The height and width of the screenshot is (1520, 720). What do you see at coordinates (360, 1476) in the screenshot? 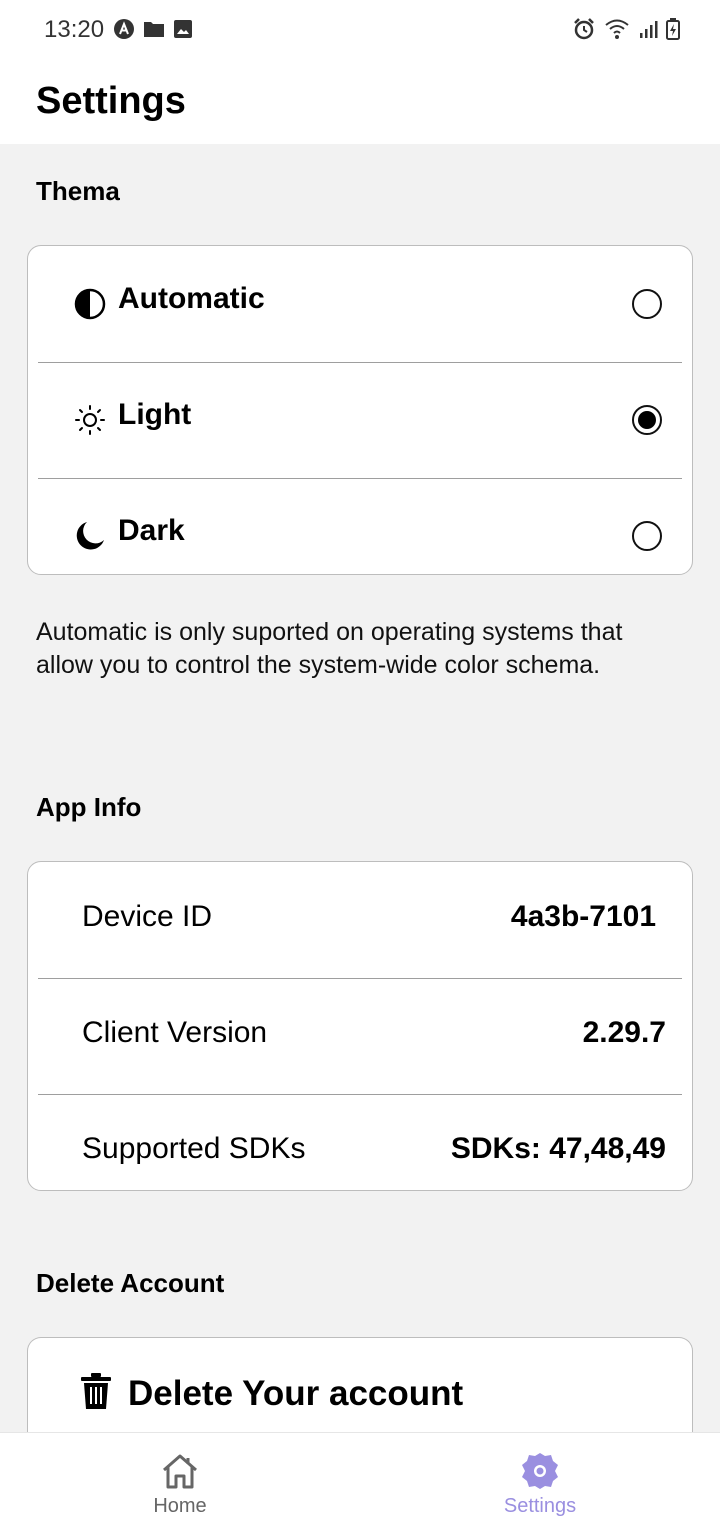
I see `bottom-navigation: Home Settings` at bounding box center [360, 1476].